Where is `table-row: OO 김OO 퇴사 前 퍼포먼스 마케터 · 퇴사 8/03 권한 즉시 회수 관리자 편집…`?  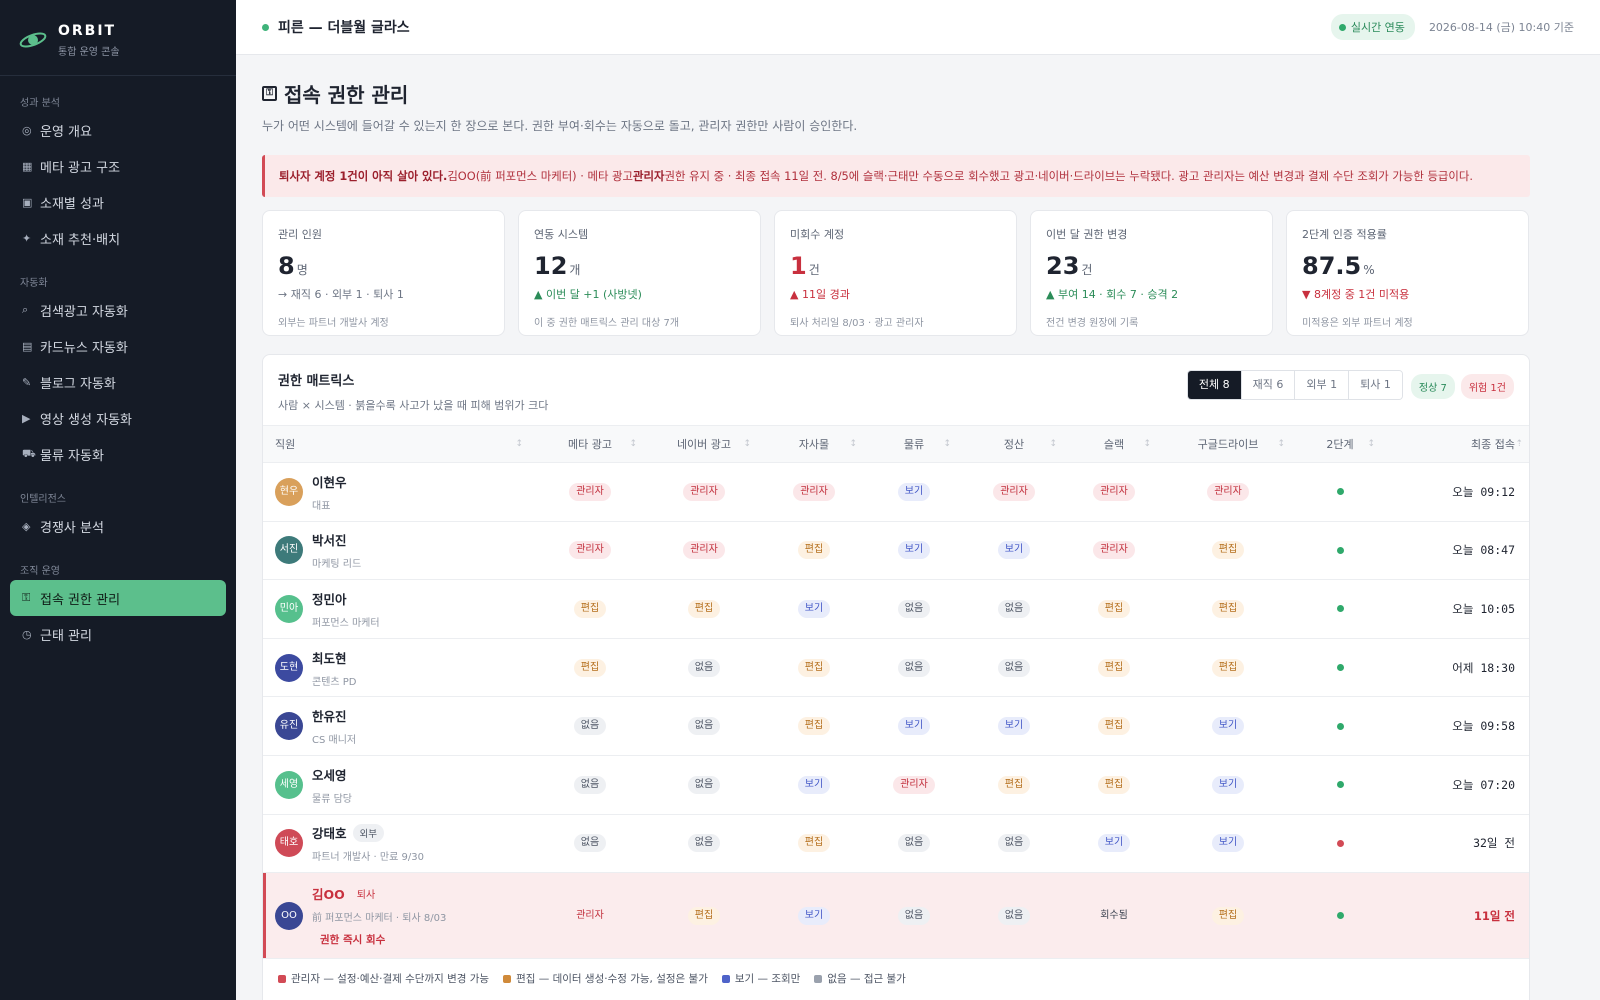
table-row: OO 김OO 퇴사 前 퍼포먼스 마케터 · 퇴사 8/03 권한 즉시 회수 관리자 편집… is located at coordinates (896, 915).